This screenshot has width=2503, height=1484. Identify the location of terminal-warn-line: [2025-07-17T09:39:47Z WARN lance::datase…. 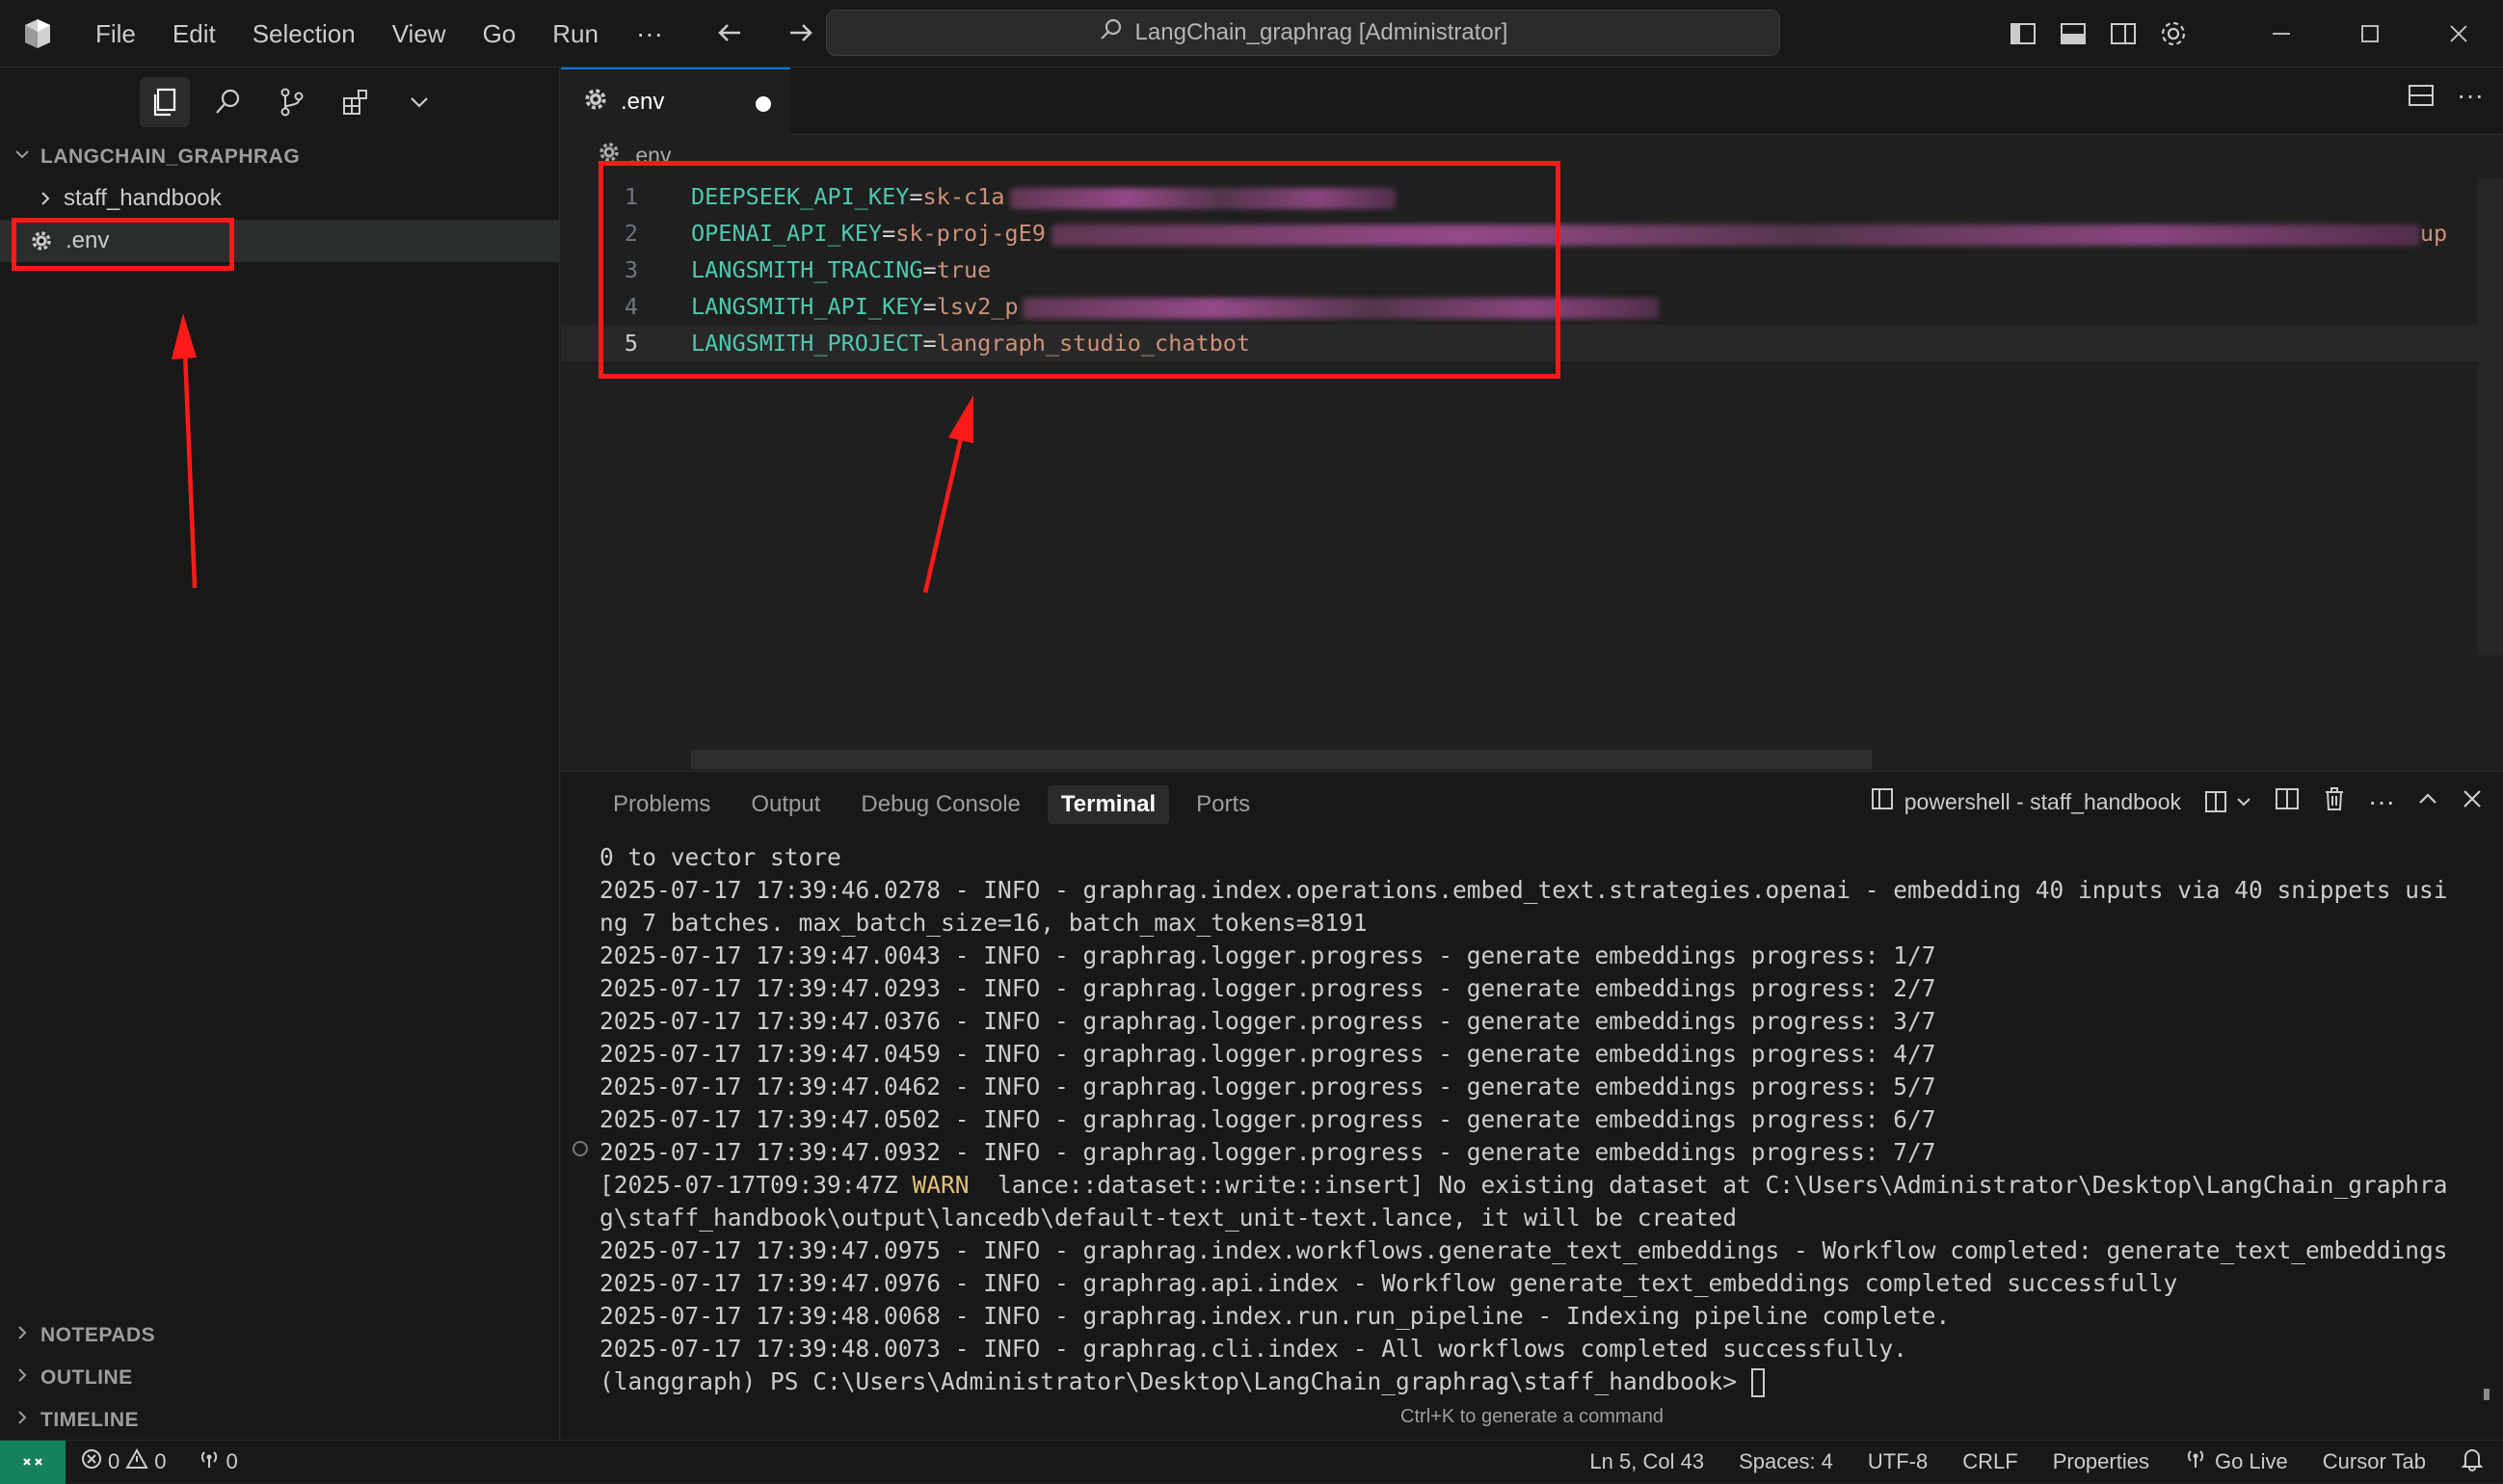
(1523, 1185).